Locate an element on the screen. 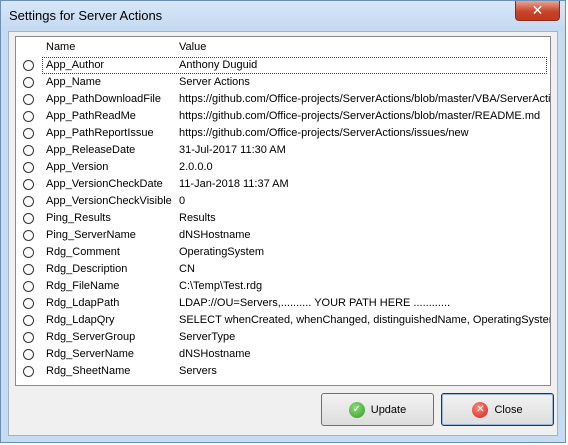  setting-name: App_Version is located at coordinates (77, 167).